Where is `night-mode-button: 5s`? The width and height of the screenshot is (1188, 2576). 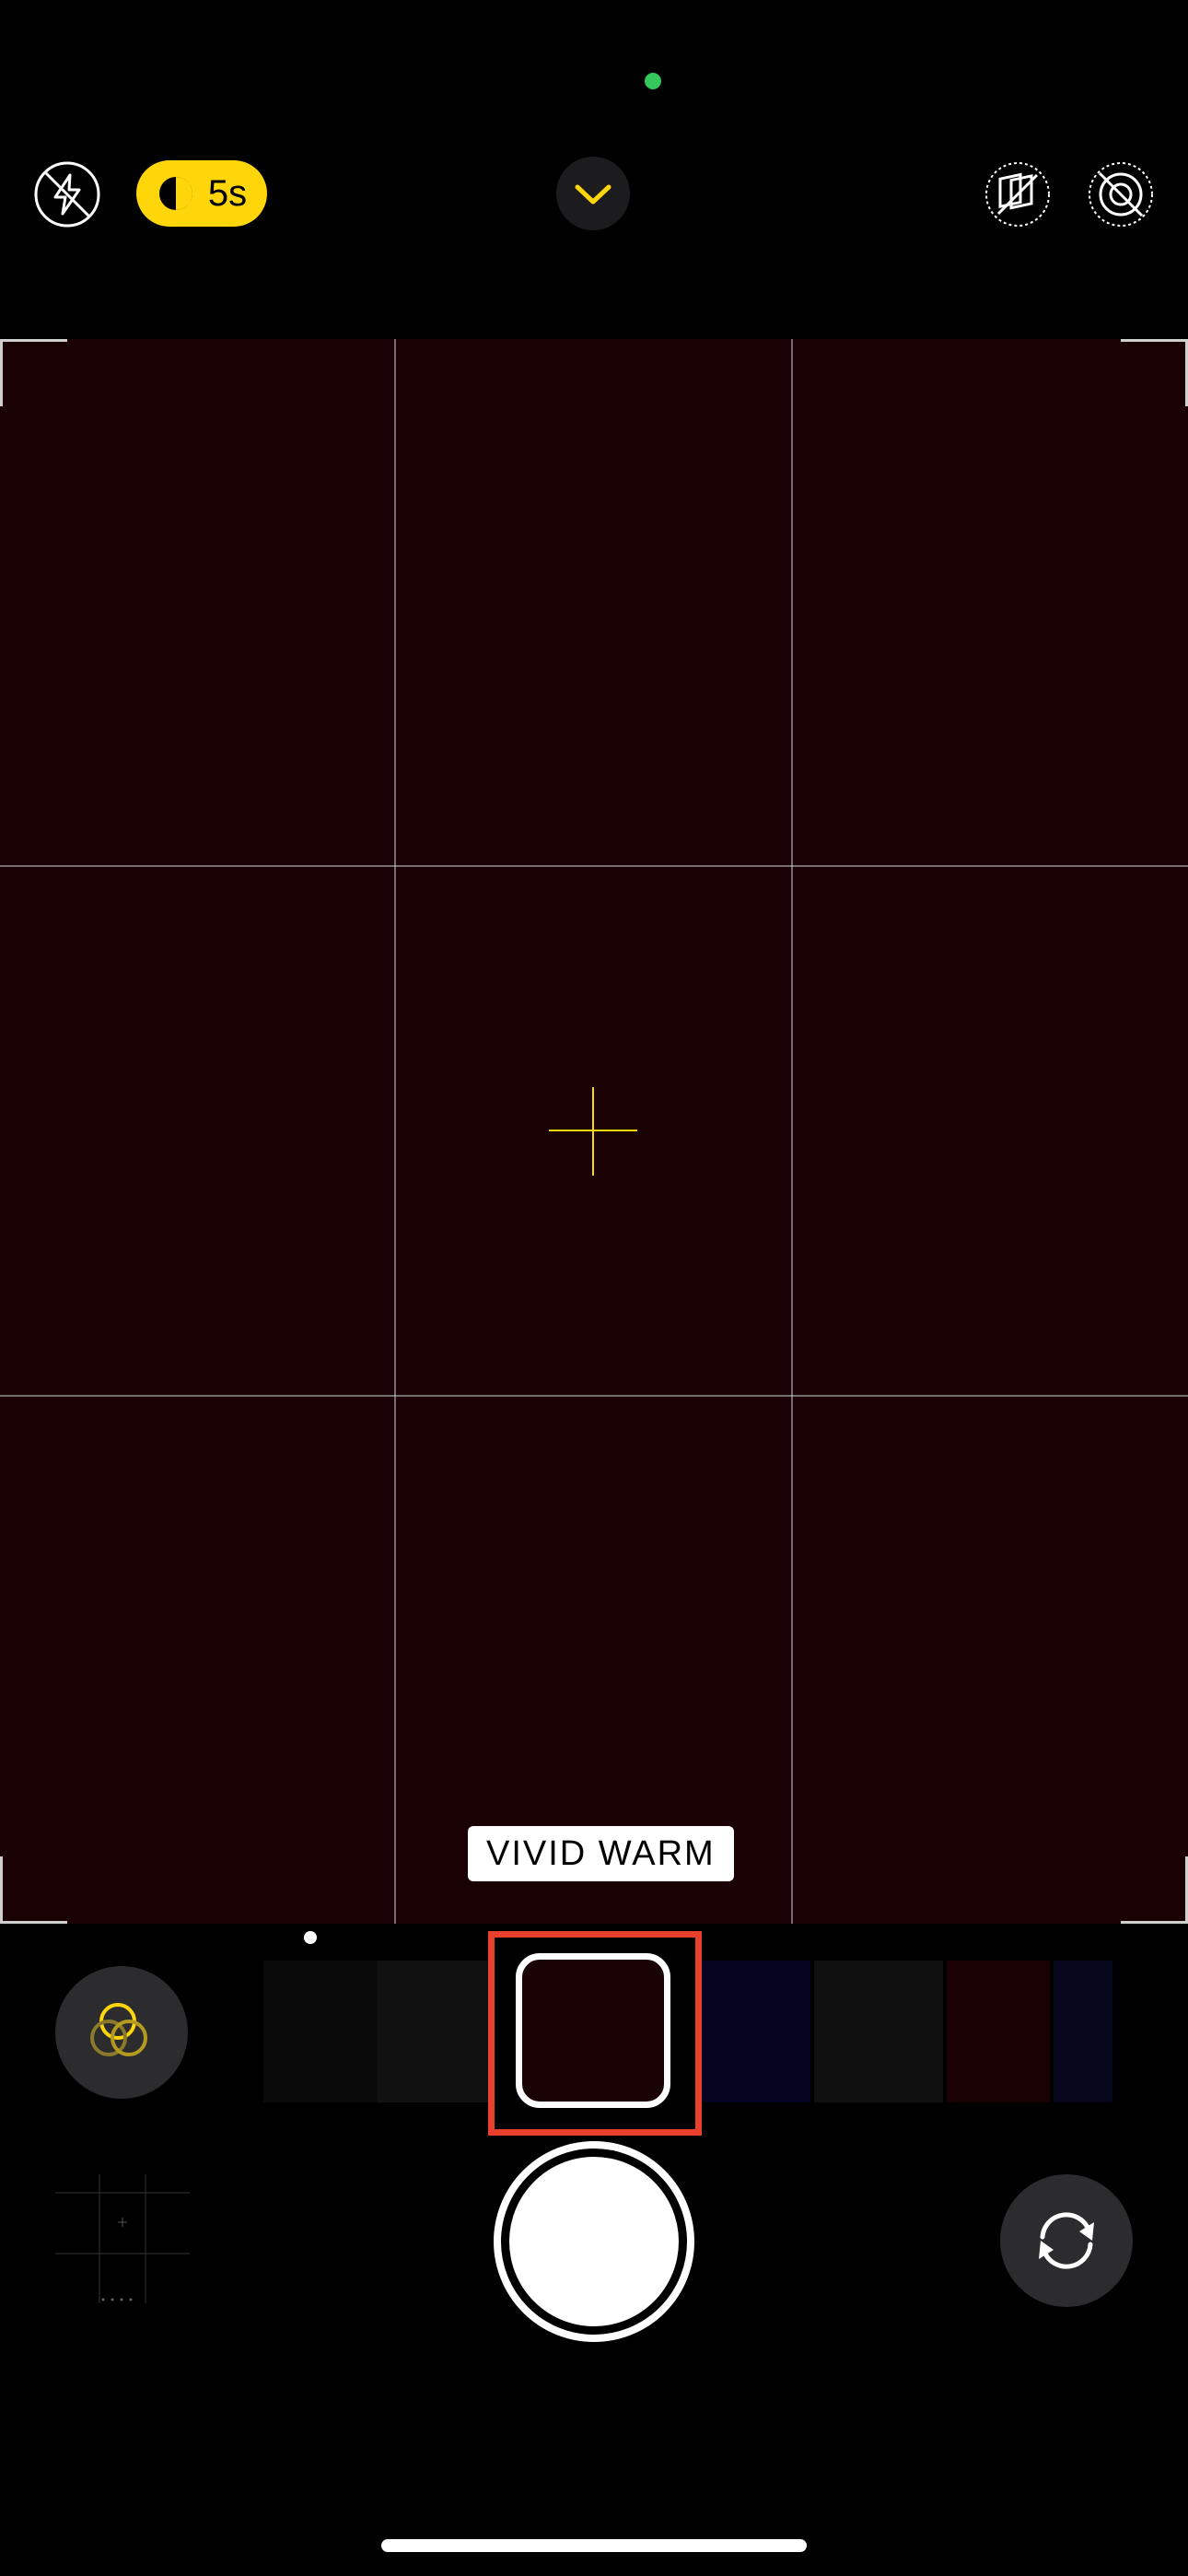
night-mode-button: 5s is located at coordinates (201, 193).